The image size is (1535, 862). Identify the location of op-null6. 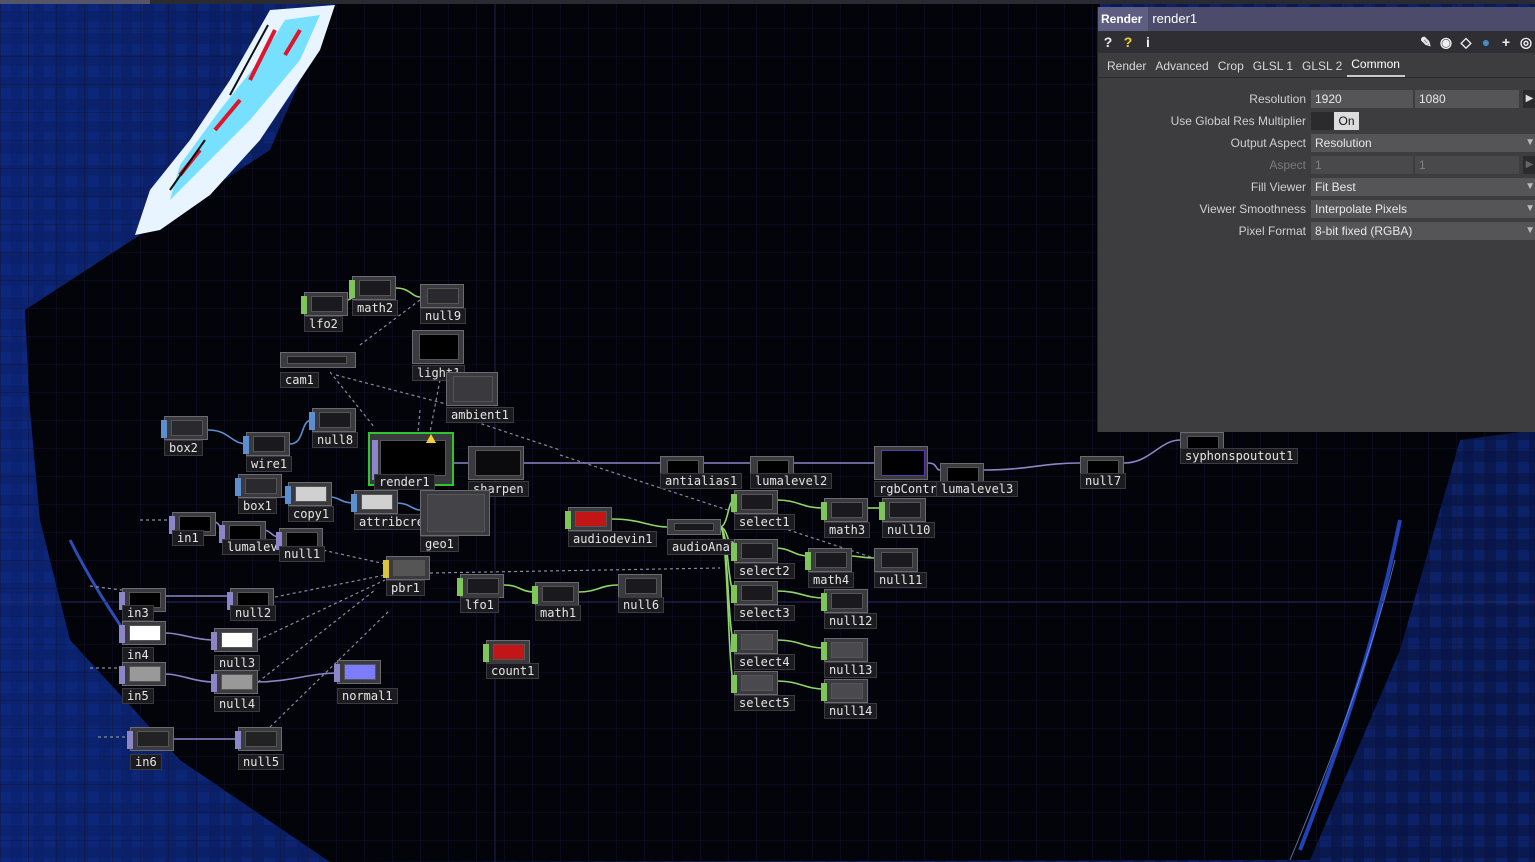
(640, 586).